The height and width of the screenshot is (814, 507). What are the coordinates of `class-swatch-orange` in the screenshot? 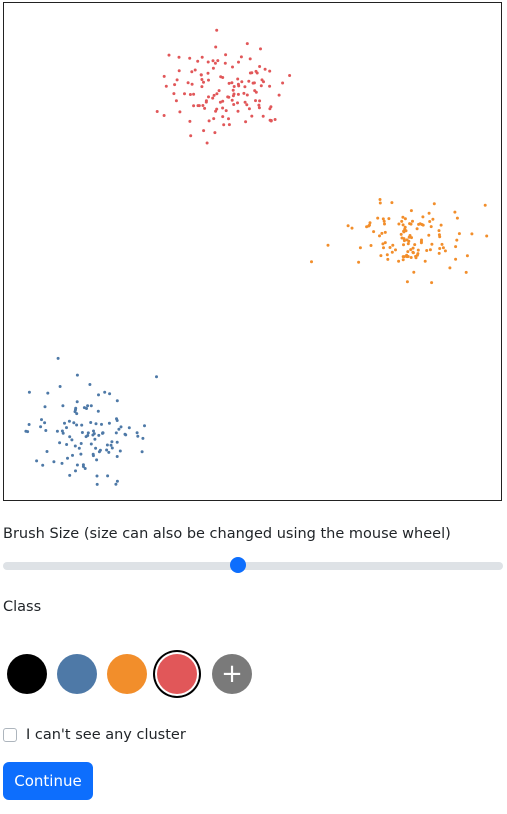 It's located at (127, 674).